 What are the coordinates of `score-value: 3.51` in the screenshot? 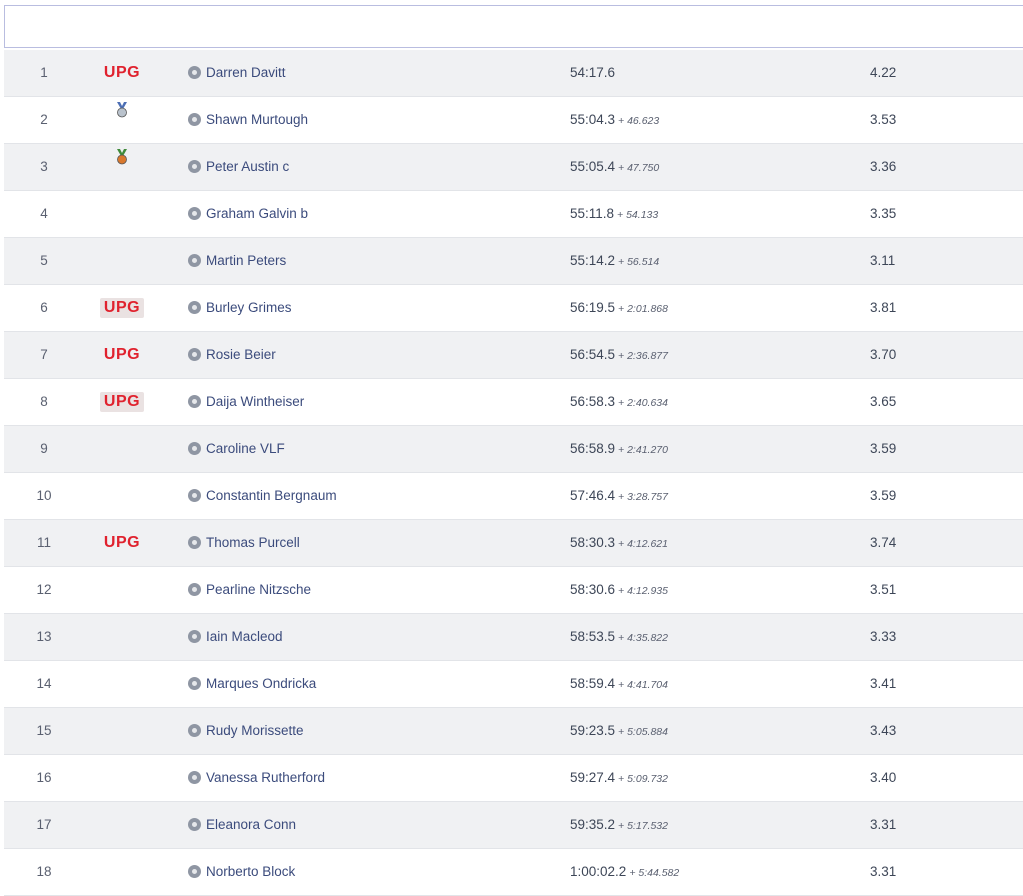 It's located at (883, 589).